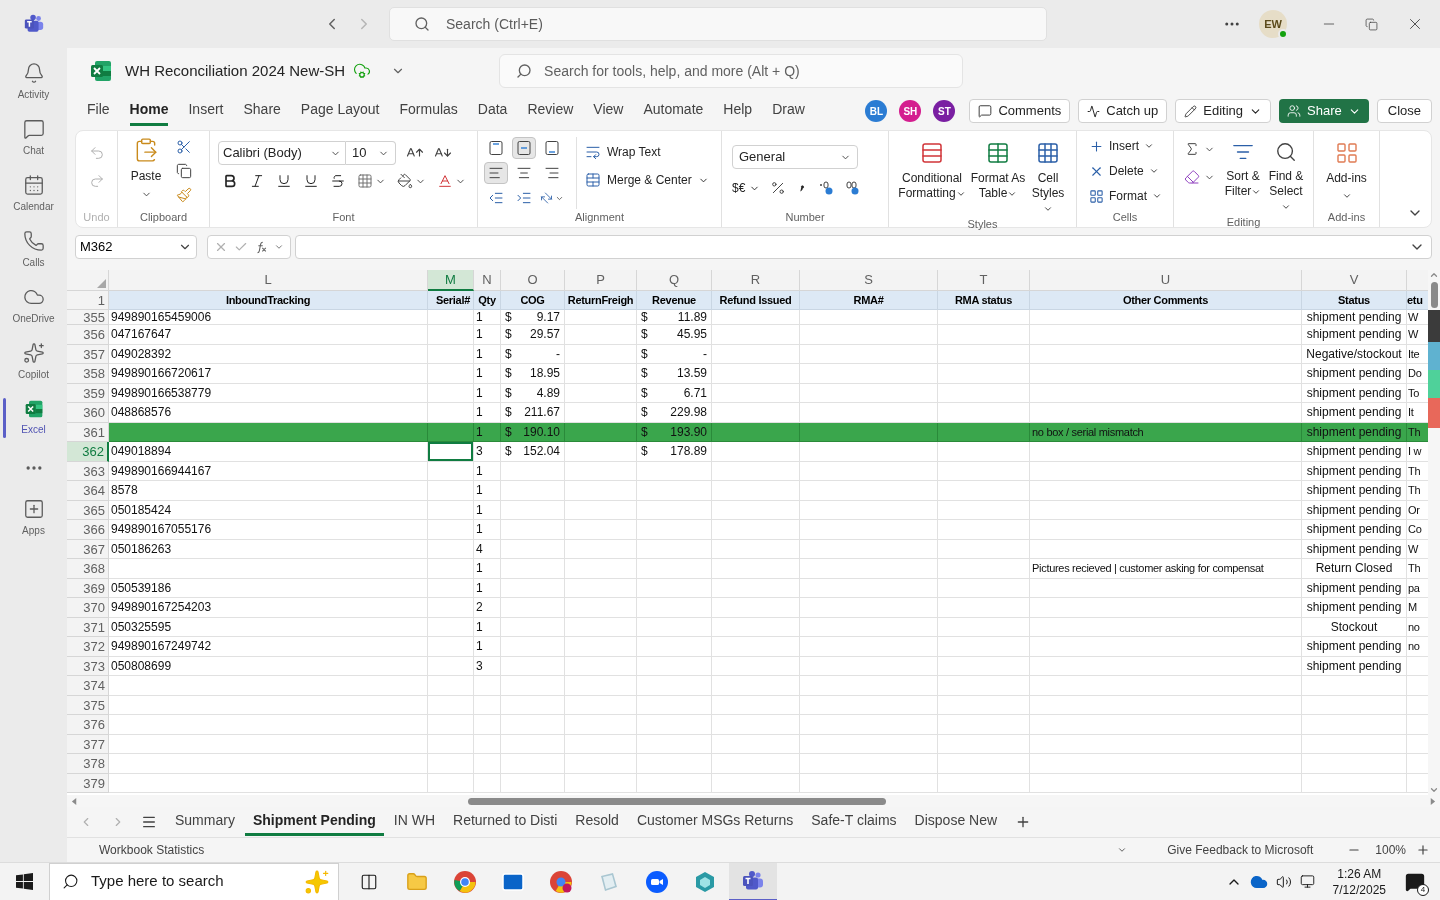  What do you see at coordinates (88, 317) in the screenshot?
I see `row-header: 355` at bounding box center [88, 317].